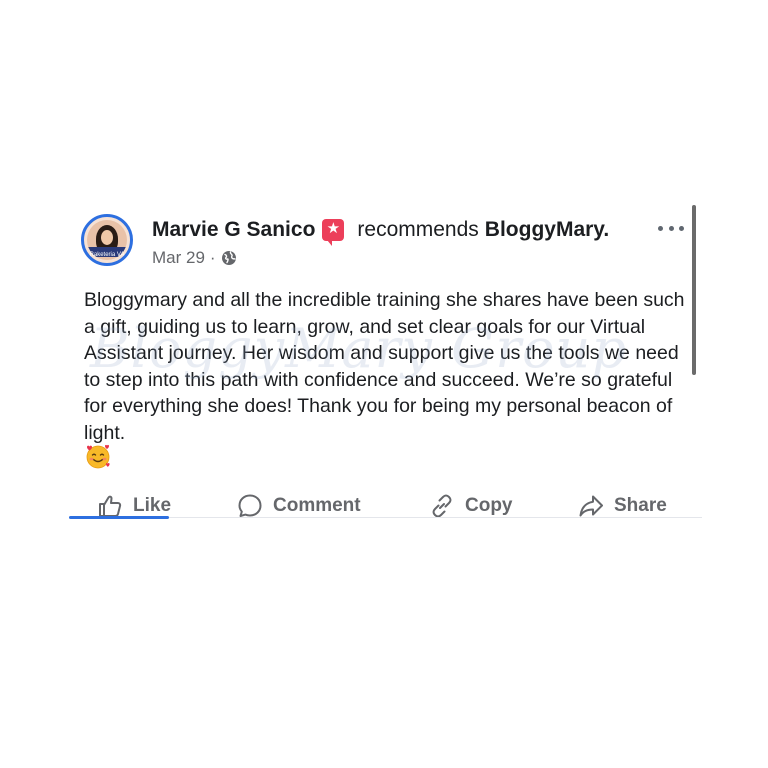 This screenshot has height=768, width=768. What do you see at coordinates (98, 456) in the screenshot?
I see `smiling-face-with-hearts-icon` at bounding box center [98, 456].